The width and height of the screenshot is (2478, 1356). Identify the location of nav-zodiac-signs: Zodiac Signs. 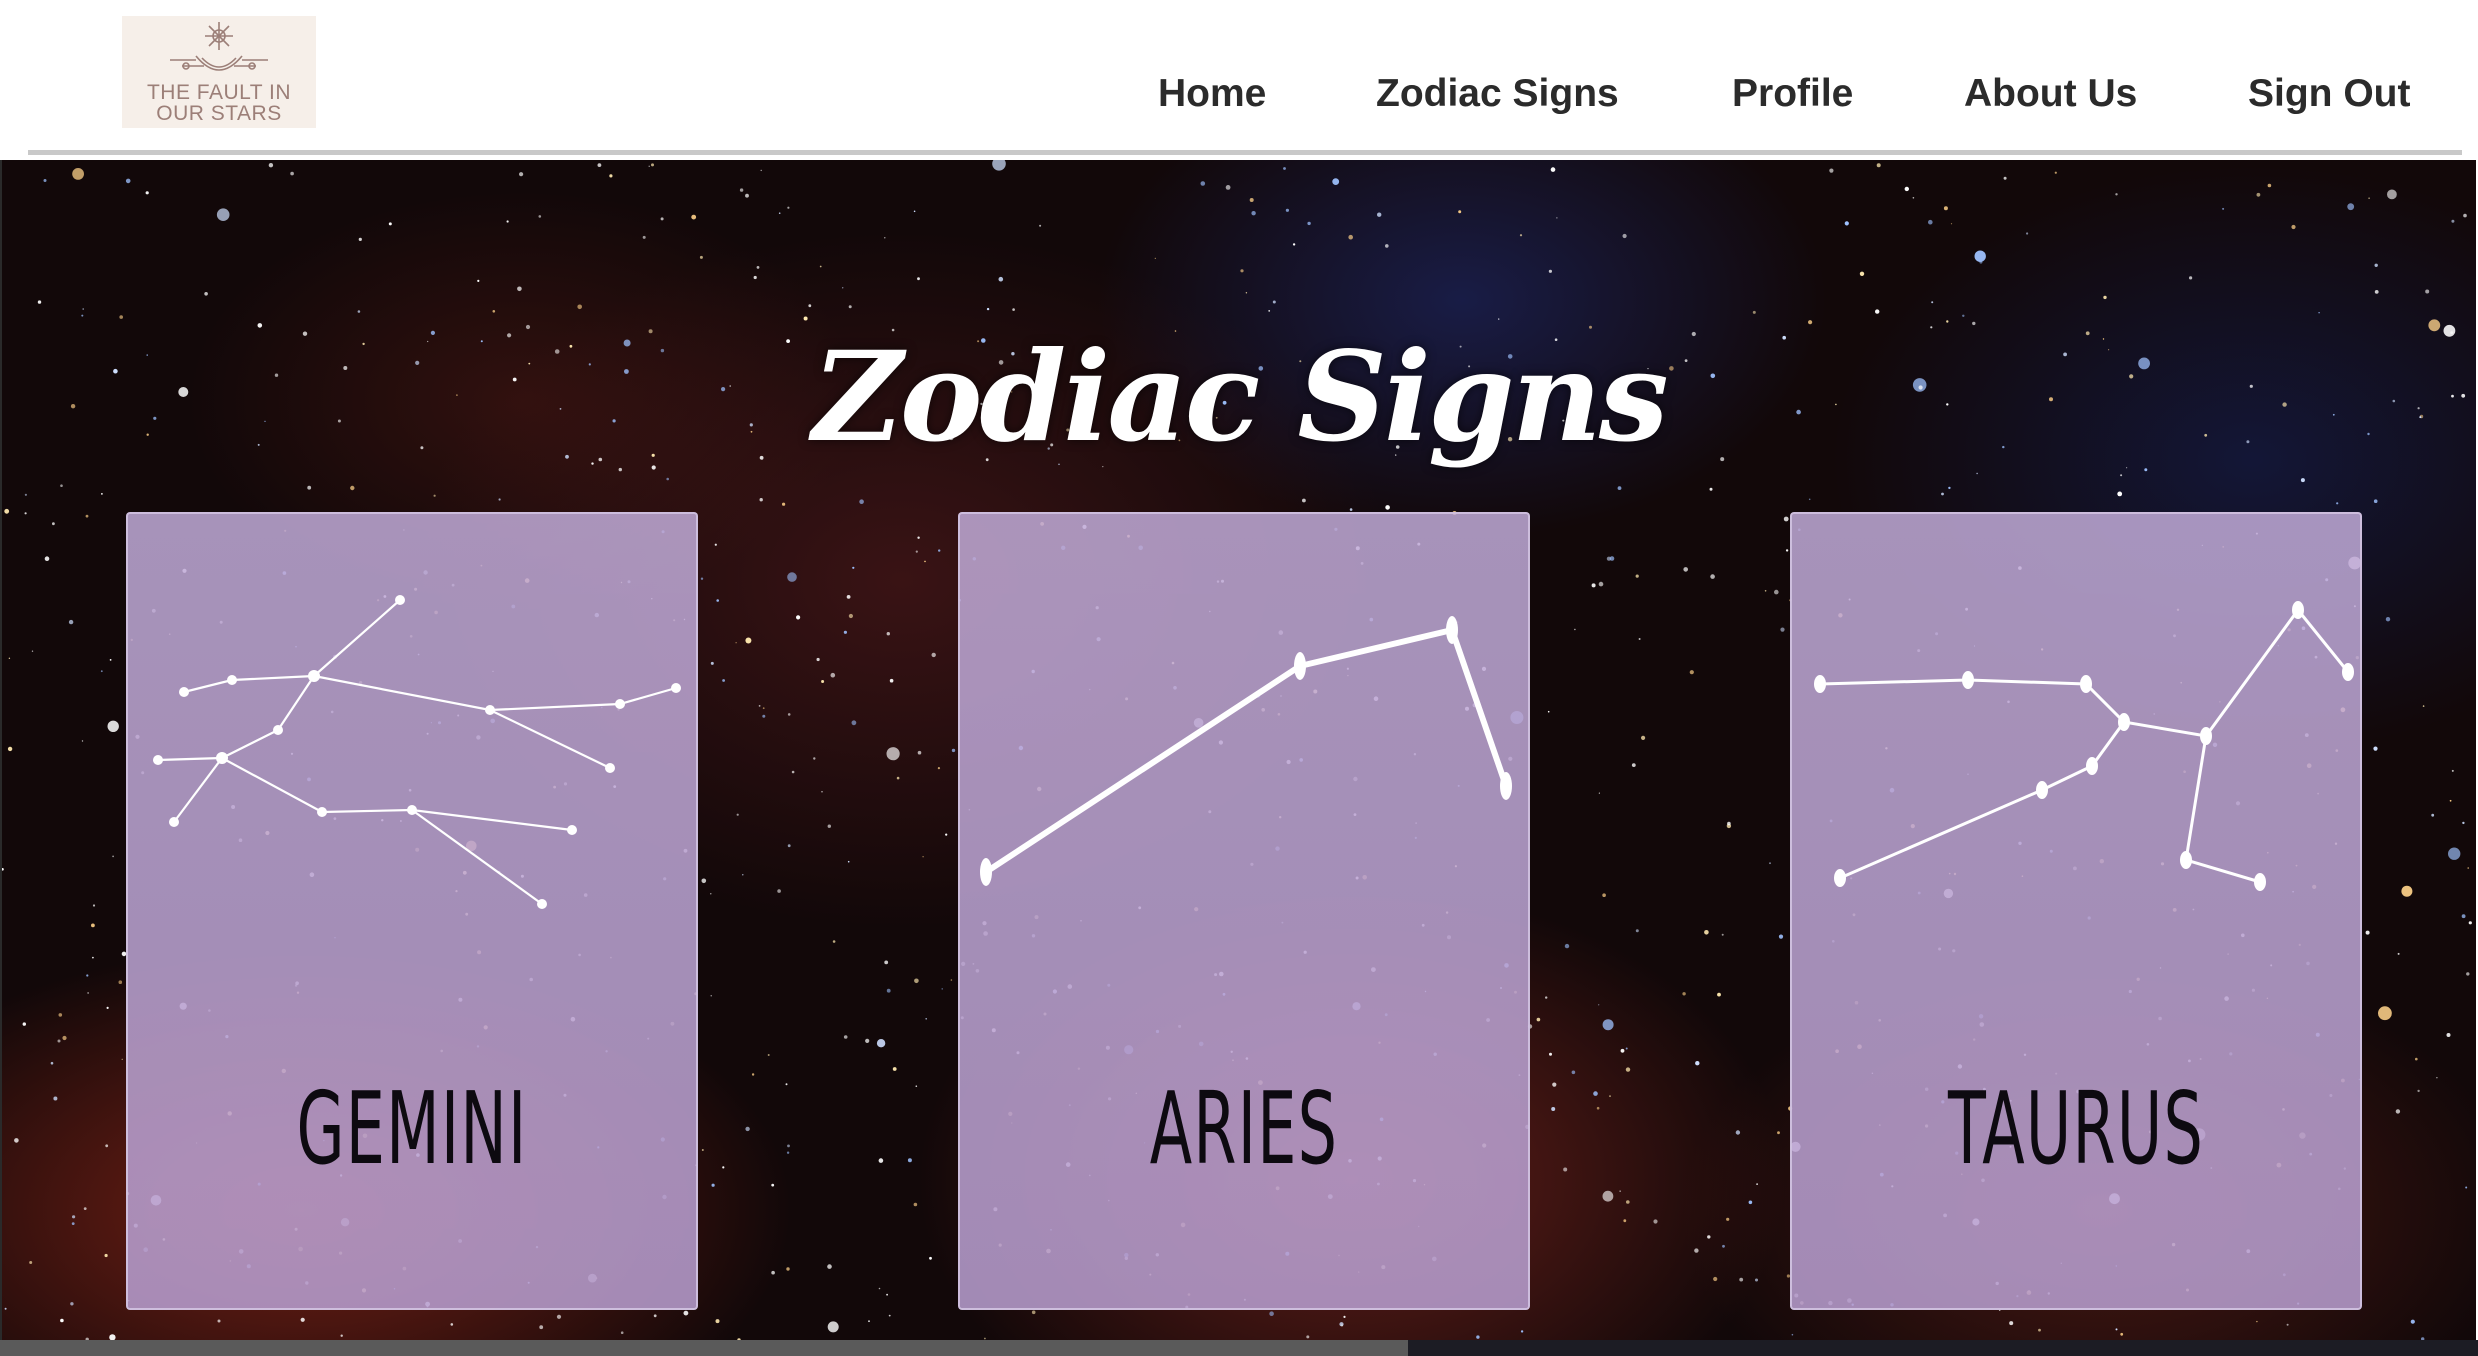
(1497, 94).